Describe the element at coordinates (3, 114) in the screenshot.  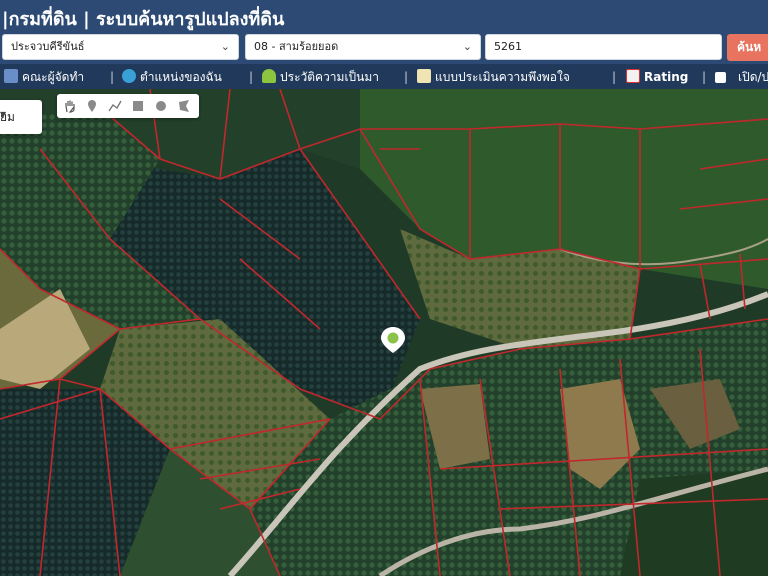
I see `caret-down-icon: ▼` at that location.